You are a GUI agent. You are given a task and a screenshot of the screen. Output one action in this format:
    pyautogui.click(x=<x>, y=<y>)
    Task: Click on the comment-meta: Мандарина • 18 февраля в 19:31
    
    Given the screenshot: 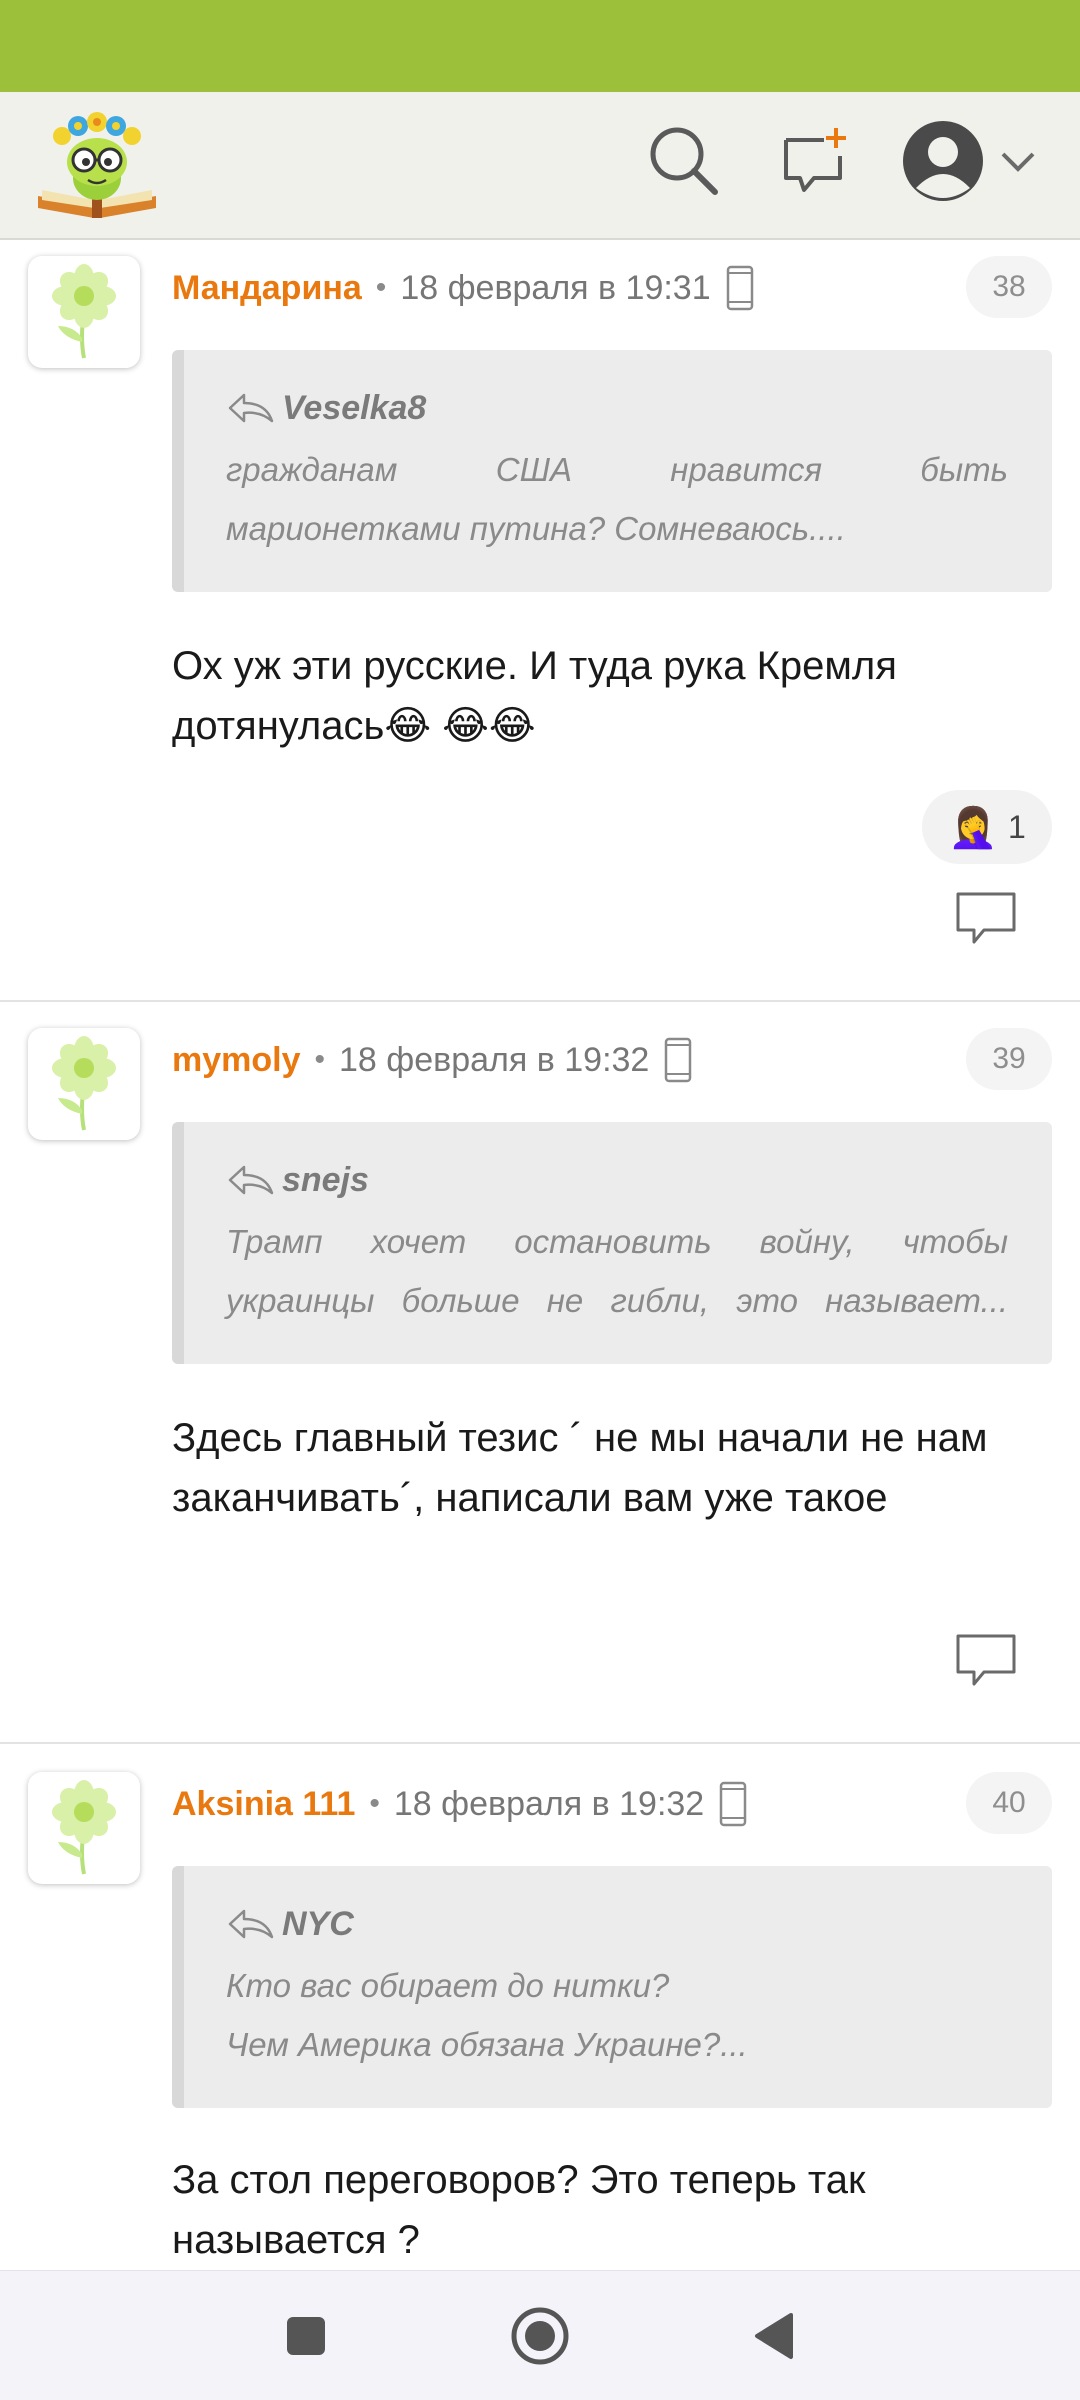 What is the action you would take?
    pyautogui.click(x=463, y=288)
    